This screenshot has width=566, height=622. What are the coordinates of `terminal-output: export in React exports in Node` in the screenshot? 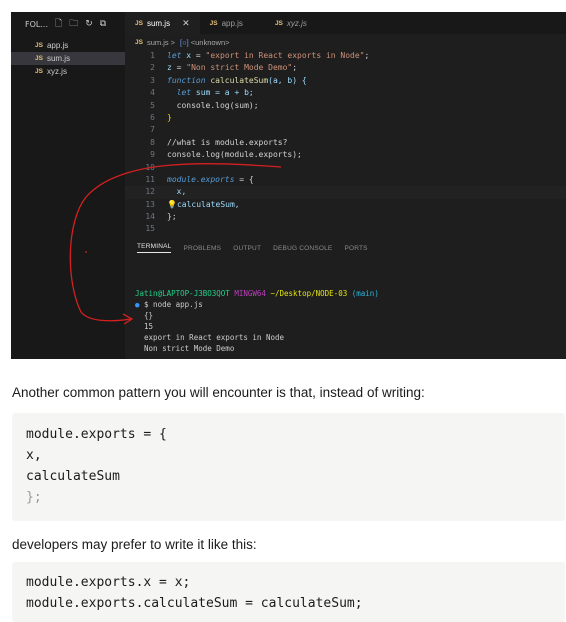 It's located at (214, 337).